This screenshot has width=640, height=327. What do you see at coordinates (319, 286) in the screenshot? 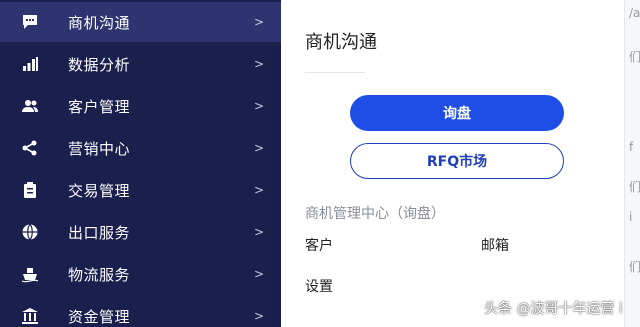
I see `settings-link: 设置` at bounding box center [319, 286].